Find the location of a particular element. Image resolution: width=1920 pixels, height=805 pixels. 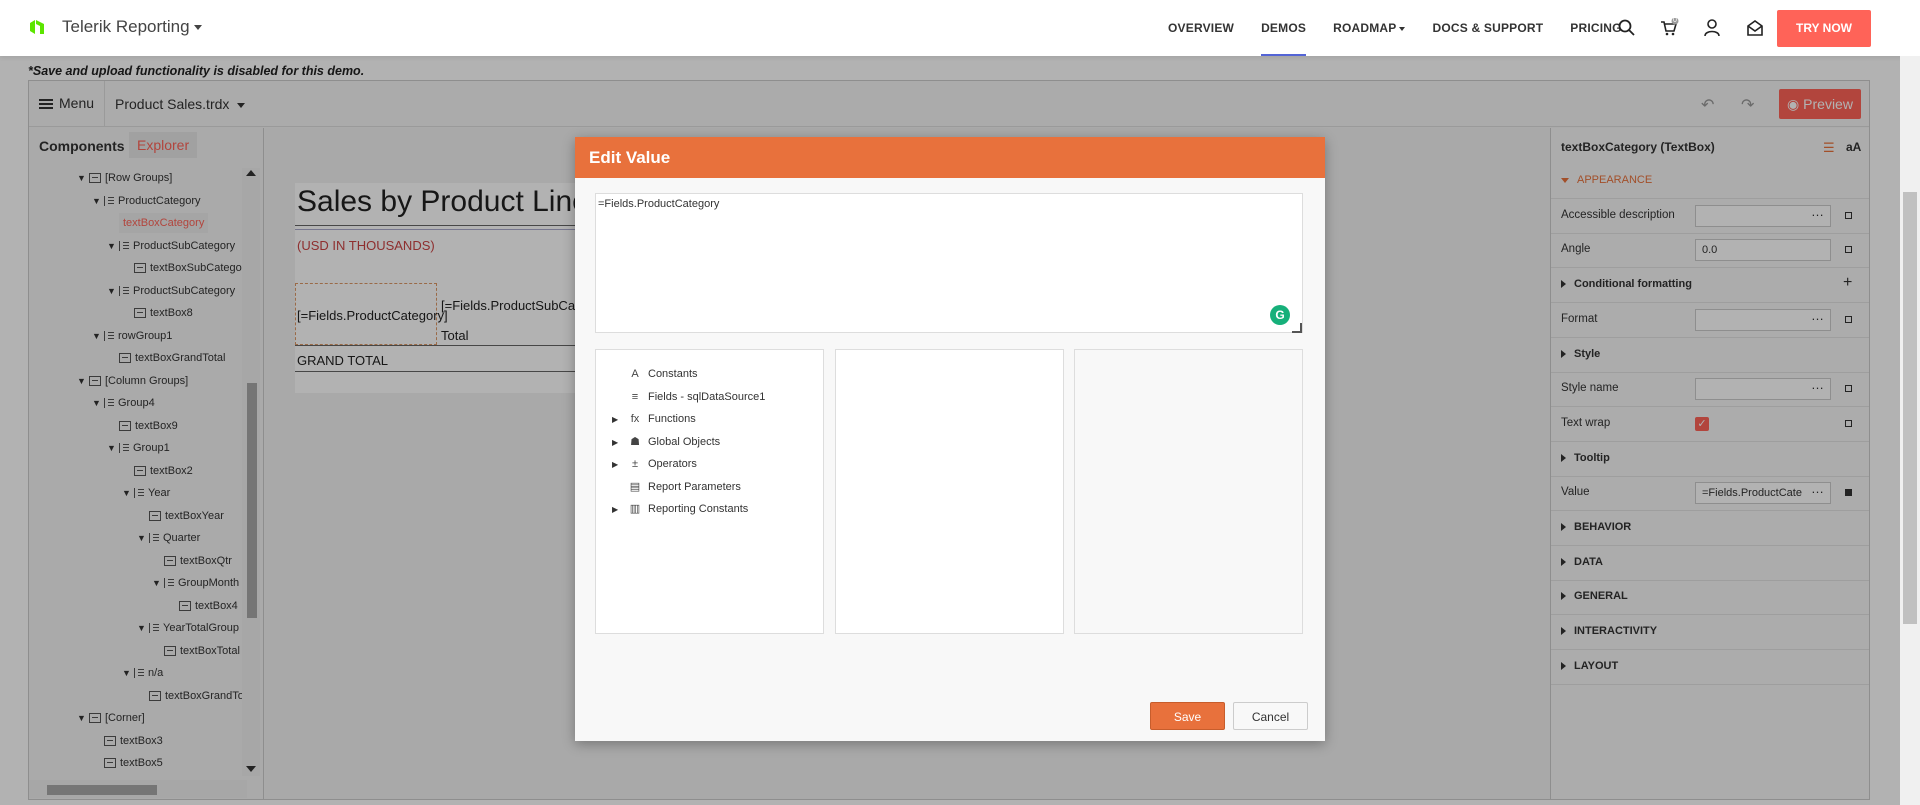

nav-roadmap-label: ROADMAP is located at coordinates (1365, 28).